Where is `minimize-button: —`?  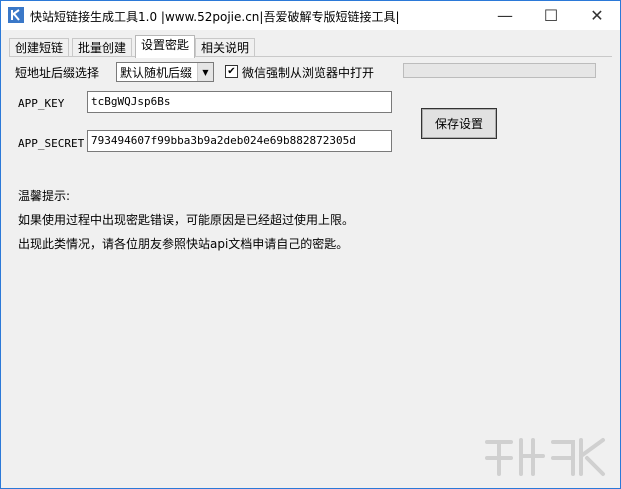
minimize-button: — is located at coordinates (505, 15).